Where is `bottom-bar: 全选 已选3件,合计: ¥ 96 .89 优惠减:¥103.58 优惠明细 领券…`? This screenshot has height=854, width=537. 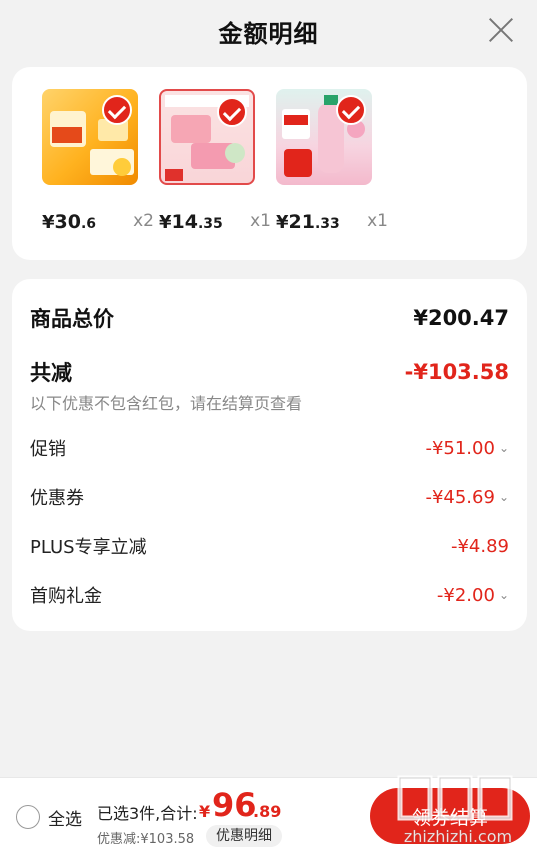
bottom-bar: 全选 已选3件,合计: ¥ 96 .89 优惠减:¥103.58 优惠明细 领券… is located at coordinates (268, 815).